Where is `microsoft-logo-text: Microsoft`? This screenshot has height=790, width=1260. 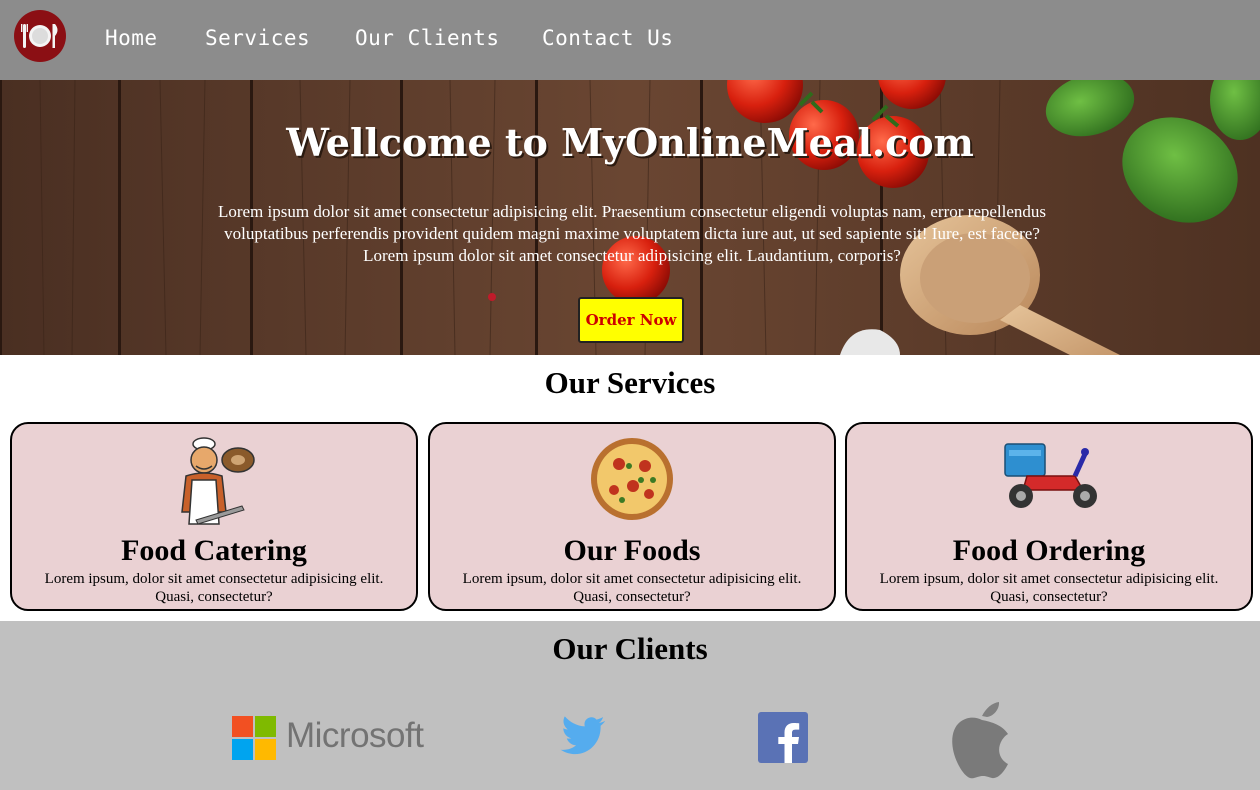 microsoft-logo-text: Microsoft is located at coordinates (355, 735).